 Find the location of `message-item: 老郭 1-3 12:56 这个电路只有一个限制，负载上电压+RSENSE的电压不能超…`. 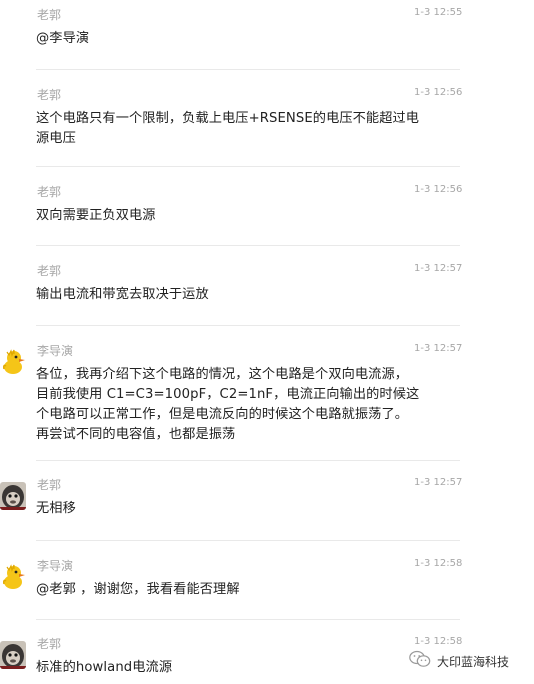

message-item: 老郭 1-3 12:56 这个电路只有一个限制，负载上电压+RSENSE的电压不能超… is located at coordinates (267, 115).